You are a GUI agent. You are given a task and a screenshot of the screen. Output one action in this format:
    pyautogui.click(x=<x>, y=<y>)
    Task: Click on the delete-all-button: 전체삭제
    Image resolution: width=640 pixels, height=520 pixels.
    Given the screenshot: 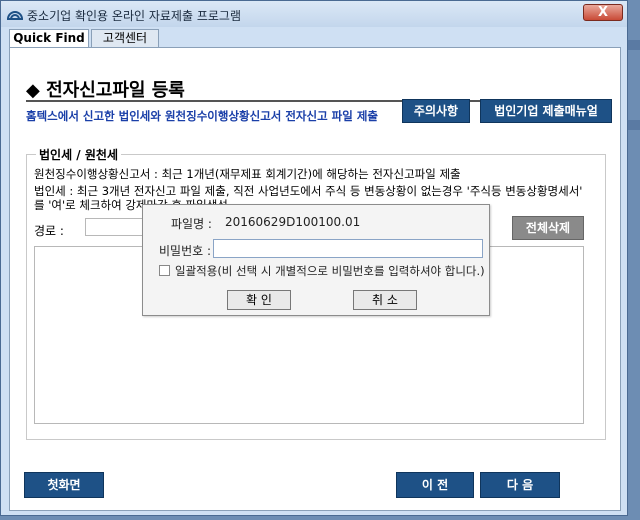 What is the action you would take?
    pyautogui.click(x=548, y=228)
    